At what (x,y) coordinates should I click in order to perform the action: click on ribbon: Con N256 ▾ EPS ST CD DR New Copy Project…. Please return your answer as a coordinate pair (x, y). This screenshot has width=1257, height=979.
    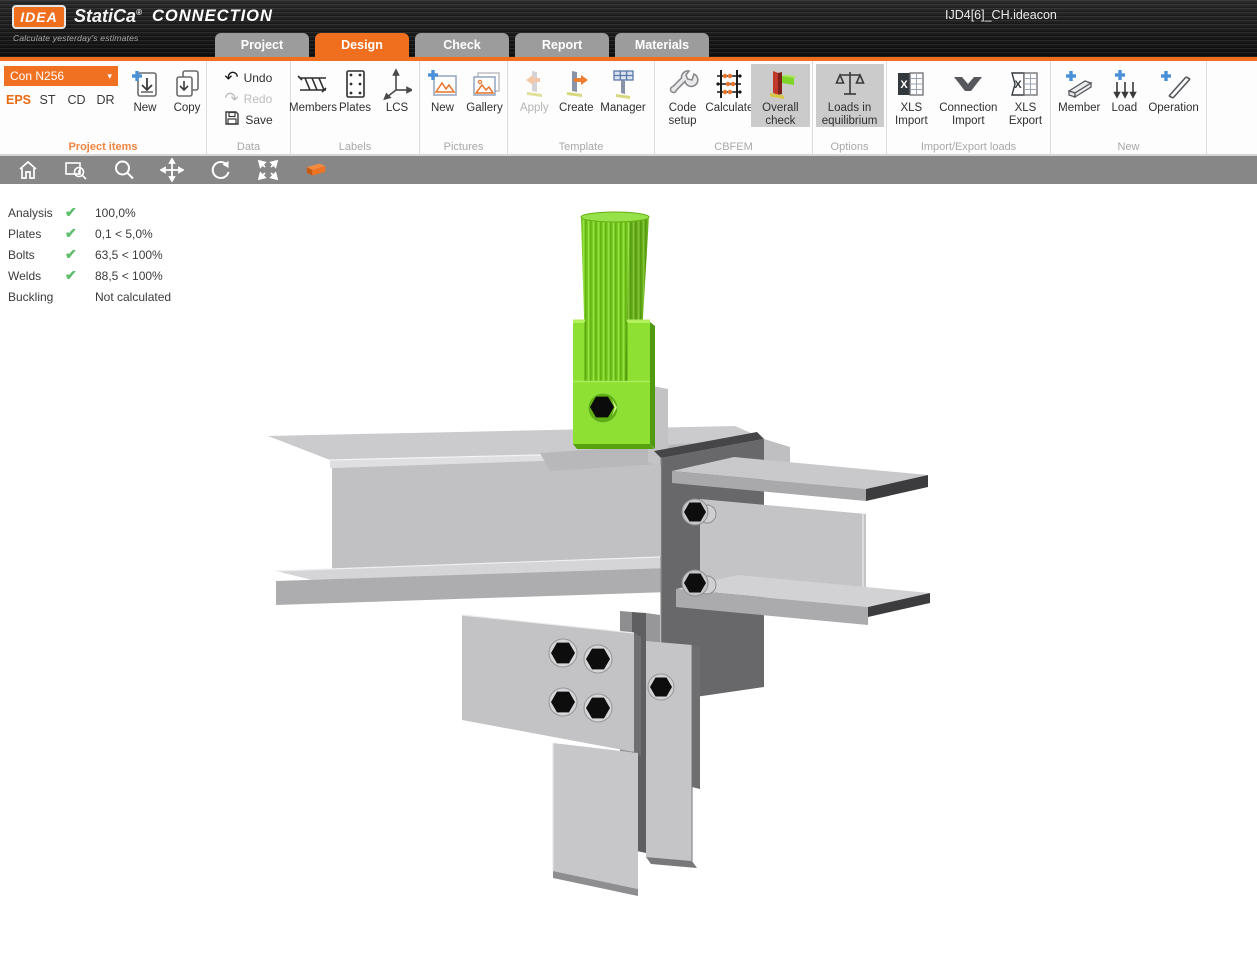
    Looking at the image, I should click on (628, 108).